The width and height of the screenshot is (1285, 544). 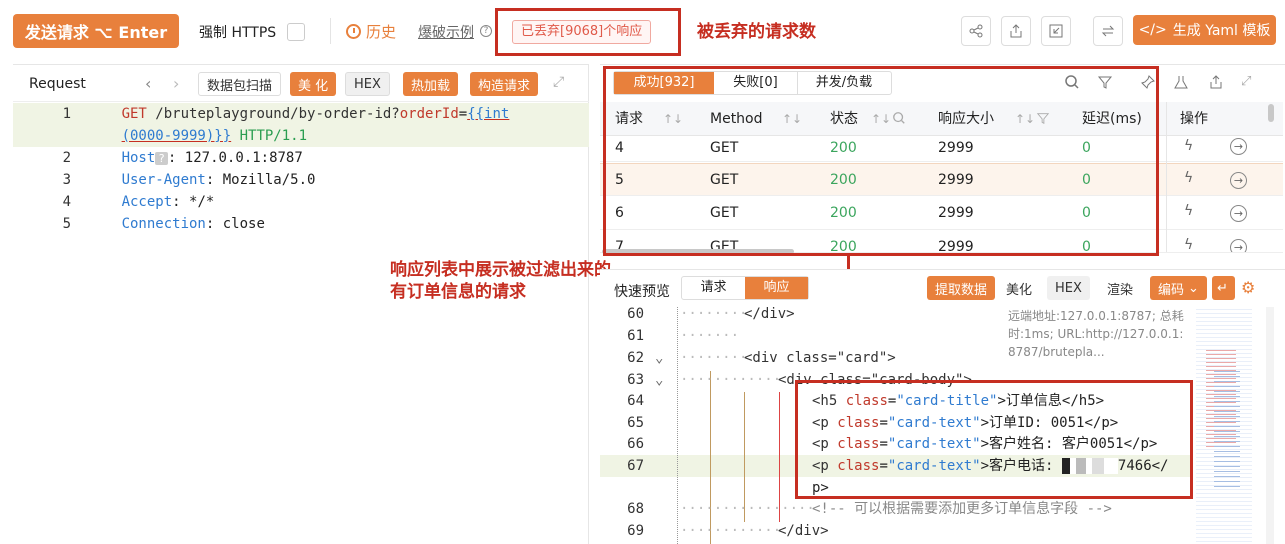 I want to click on annotation-discarded: 被丢弃的请求数, so click(x=756, y=32).